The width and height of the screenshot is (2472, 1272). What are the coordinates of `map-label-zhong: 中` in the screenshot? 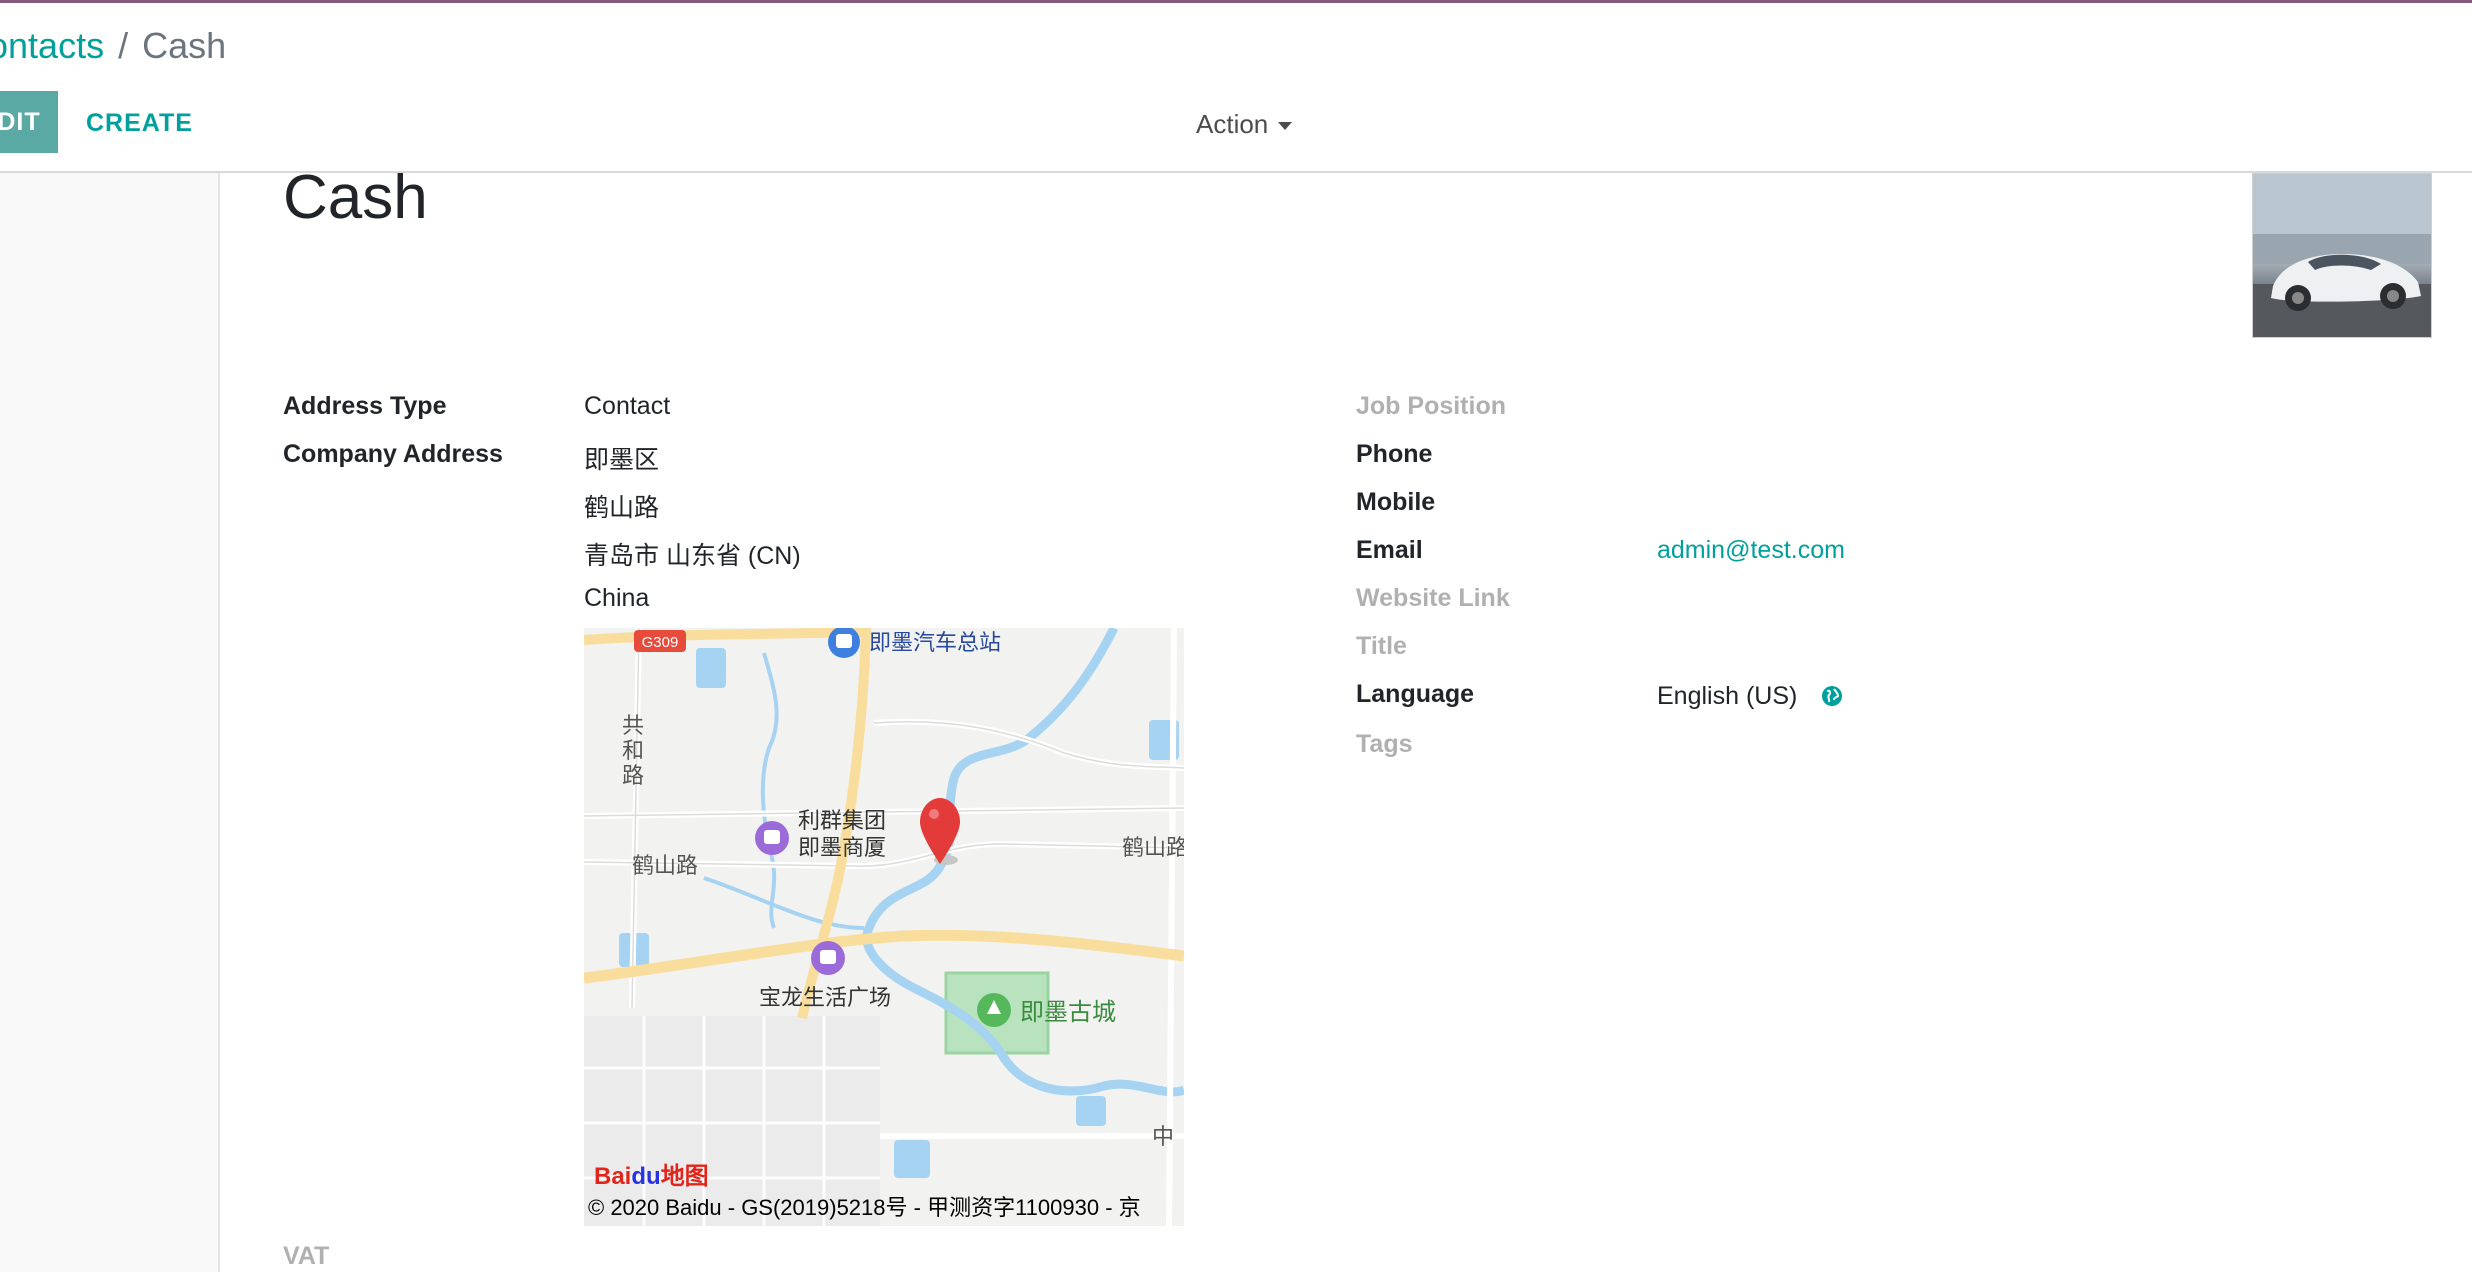 It's located at (1163, 1137).